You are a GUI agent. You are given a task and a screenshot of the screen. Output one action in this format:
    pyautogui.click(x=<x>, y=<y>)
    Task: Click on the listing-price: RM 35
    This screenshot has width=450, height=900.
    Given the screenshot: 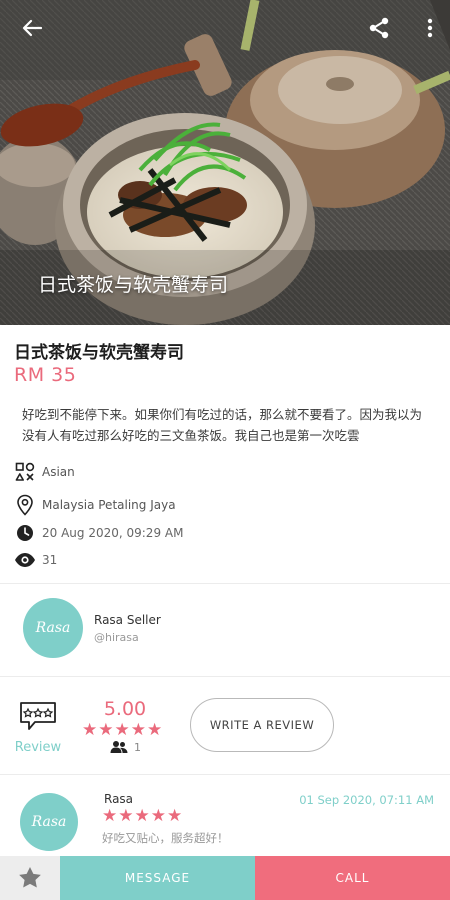 What is the action you would take?
    pyautogui.click(x=45, y=375)
    